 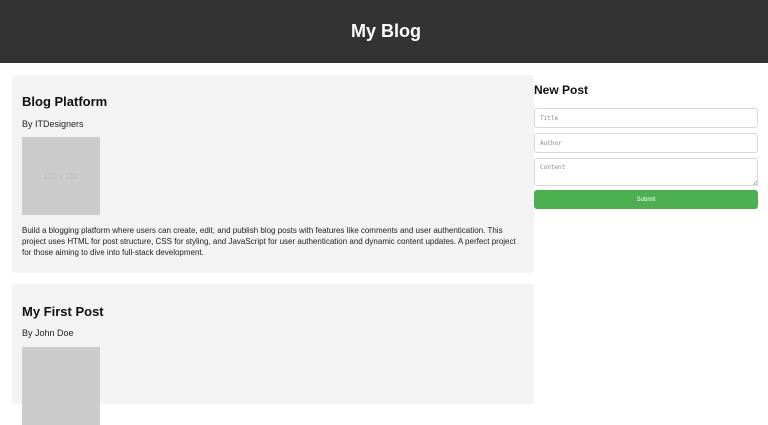 I want to click on site-title: My Blog, so click(x=386, y=31).